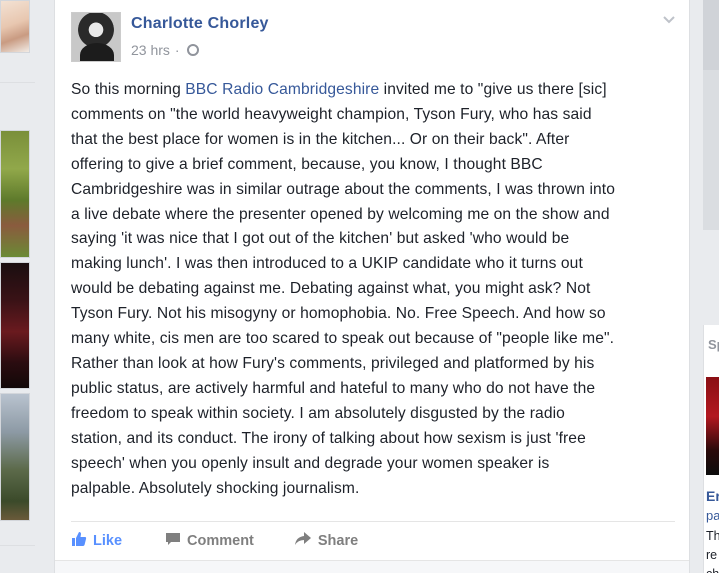  I want to click on avatar, so click(96, 37).